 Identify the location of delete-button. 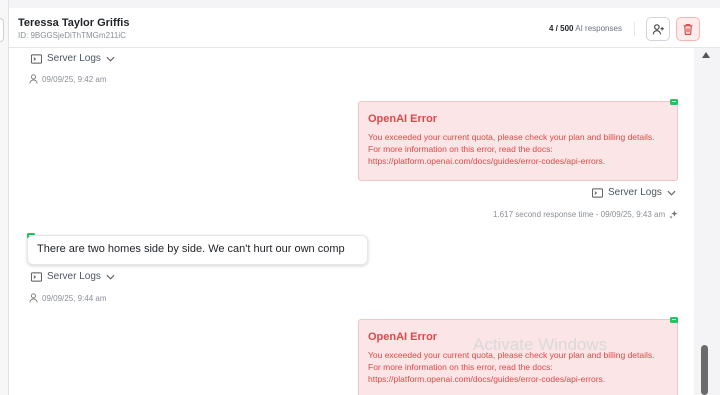
(688, 29).